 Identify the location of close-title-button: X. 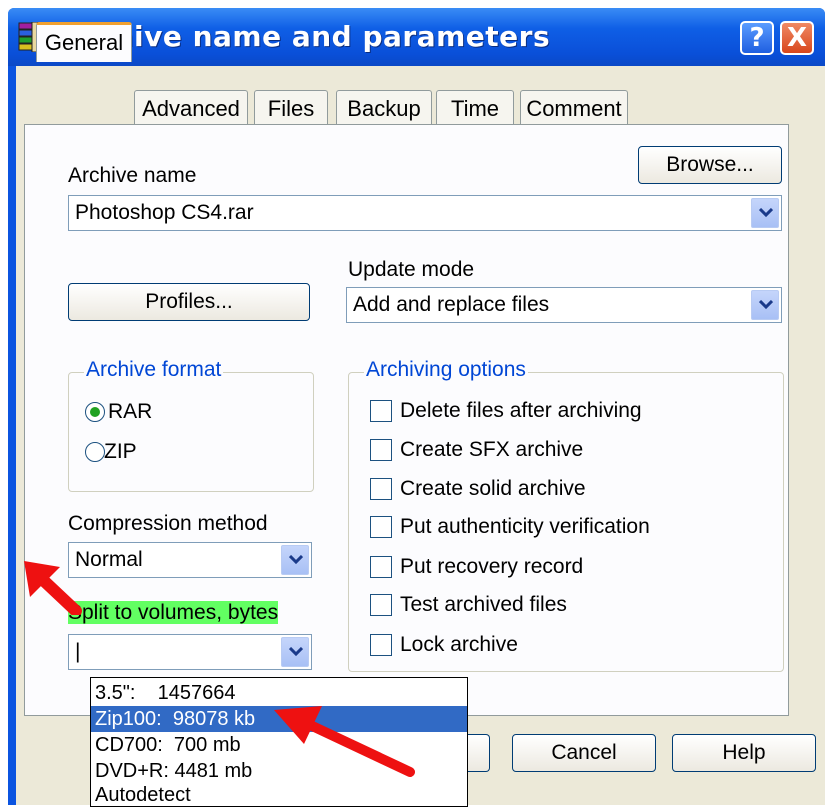
(797, 38).